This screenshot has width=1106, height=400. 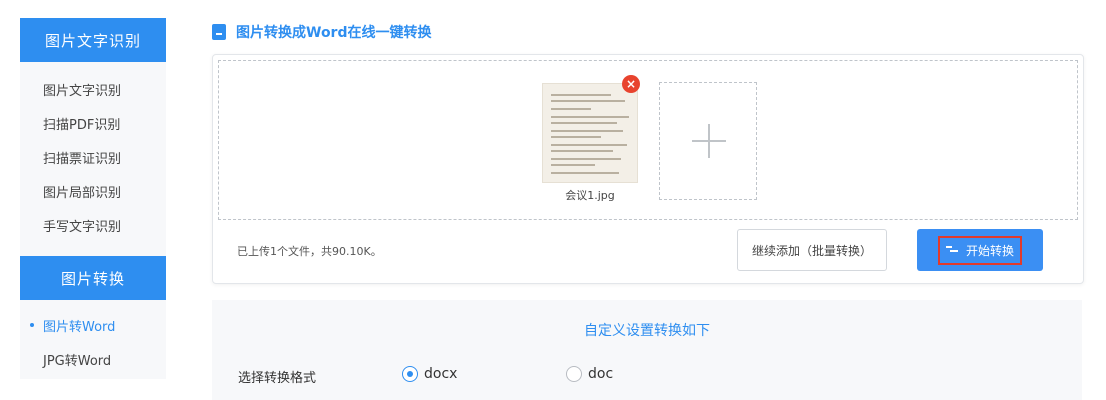 What do you see at coordinates (93, 123) in the screenshot?
I see `sidebar-item-scan-pdf: 扫描PDF识别` at bounding box center [93, 123].